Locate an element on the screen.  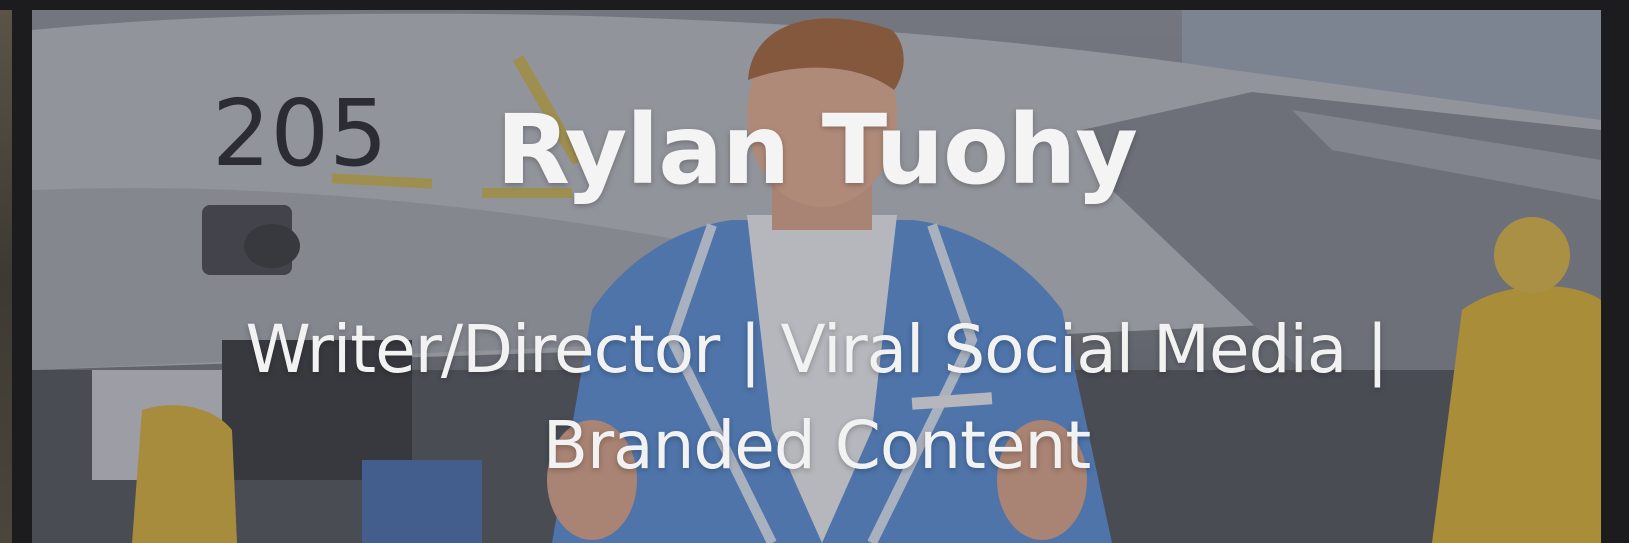
adjacent-slide-edge is located at coordinates (6, 276).